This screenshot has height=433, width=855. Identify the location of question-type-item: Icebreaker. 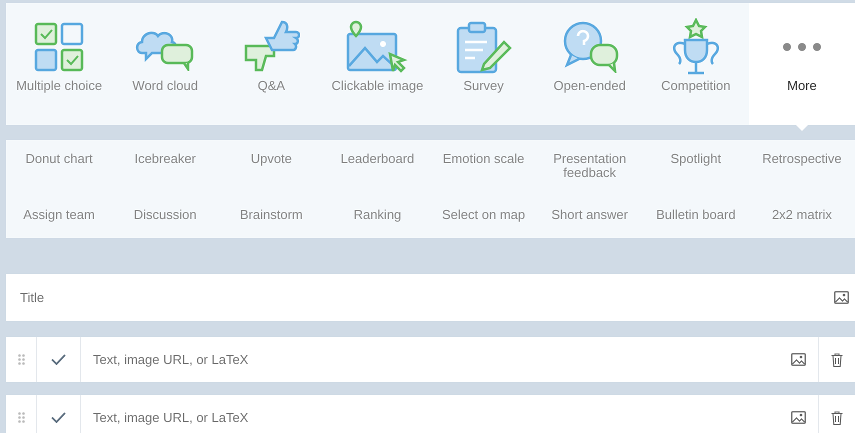
(165, 153).